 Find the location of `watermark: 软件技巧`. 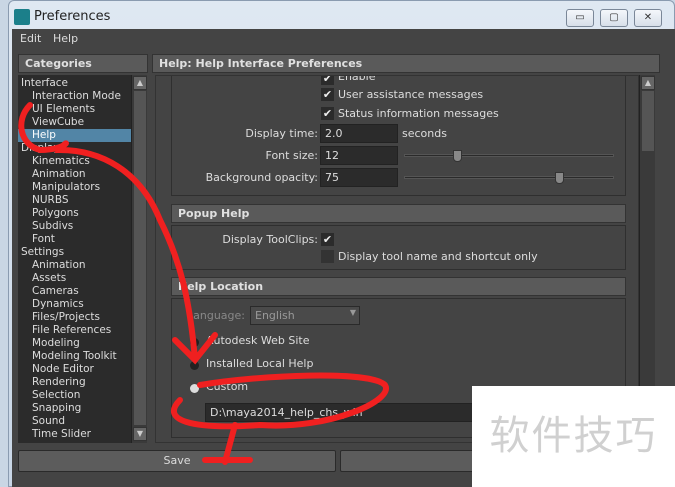

watermark: 软件技巧 is located at coordinates (573, 436).